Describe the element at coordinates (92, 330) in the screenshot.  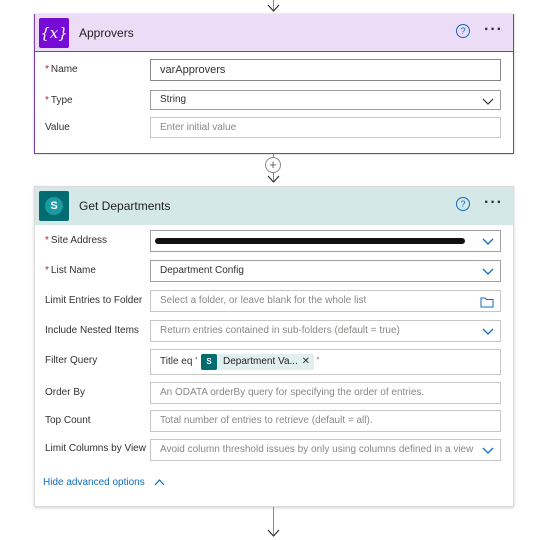
I see `nested-items-label: Include Nested Items` at that location.